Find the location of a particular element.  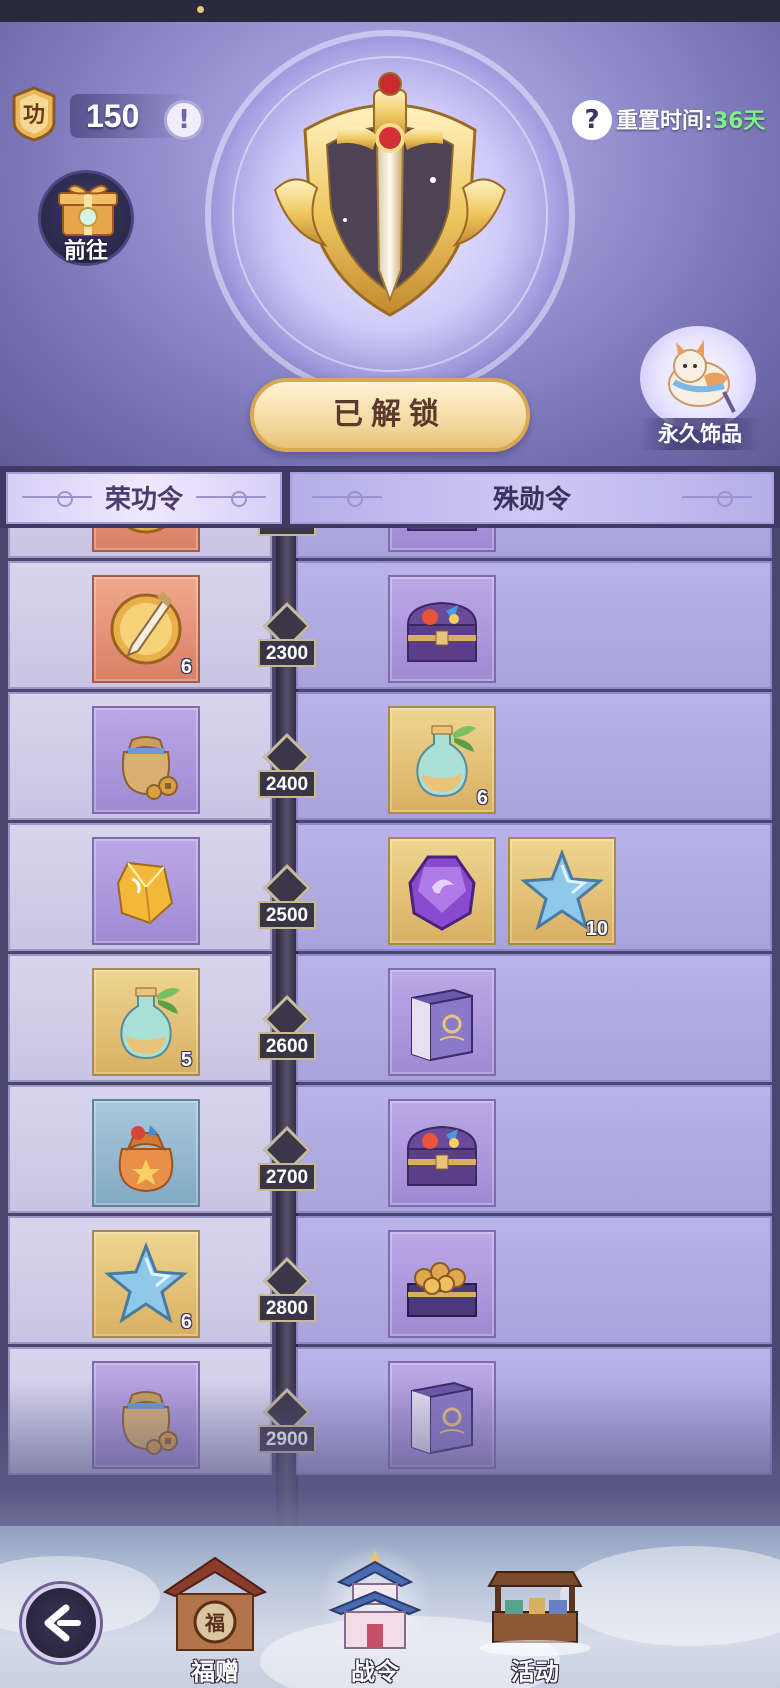

reward-item: 5 is located at coordinates (146, 1022).